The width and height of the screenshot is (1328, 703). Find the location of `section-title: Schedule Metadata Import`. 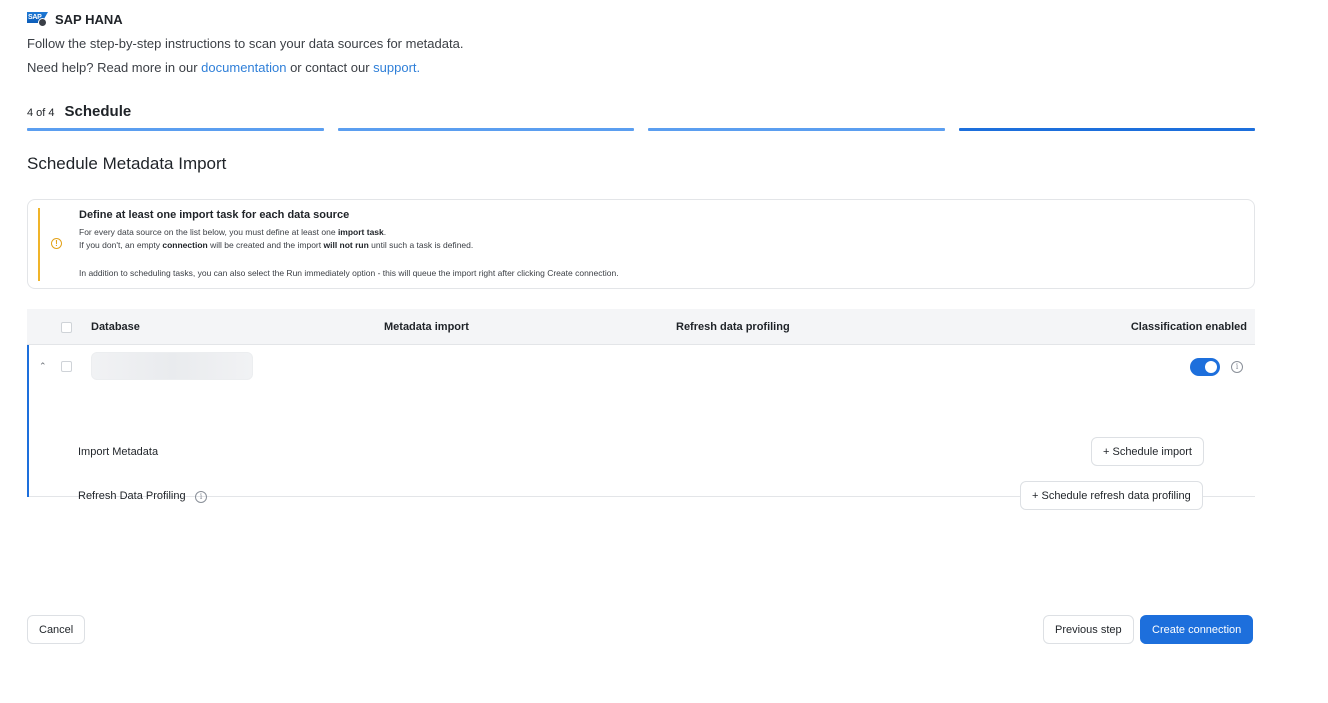

section-title: Schedule Metadata Import is located at coordinates (127, 163).